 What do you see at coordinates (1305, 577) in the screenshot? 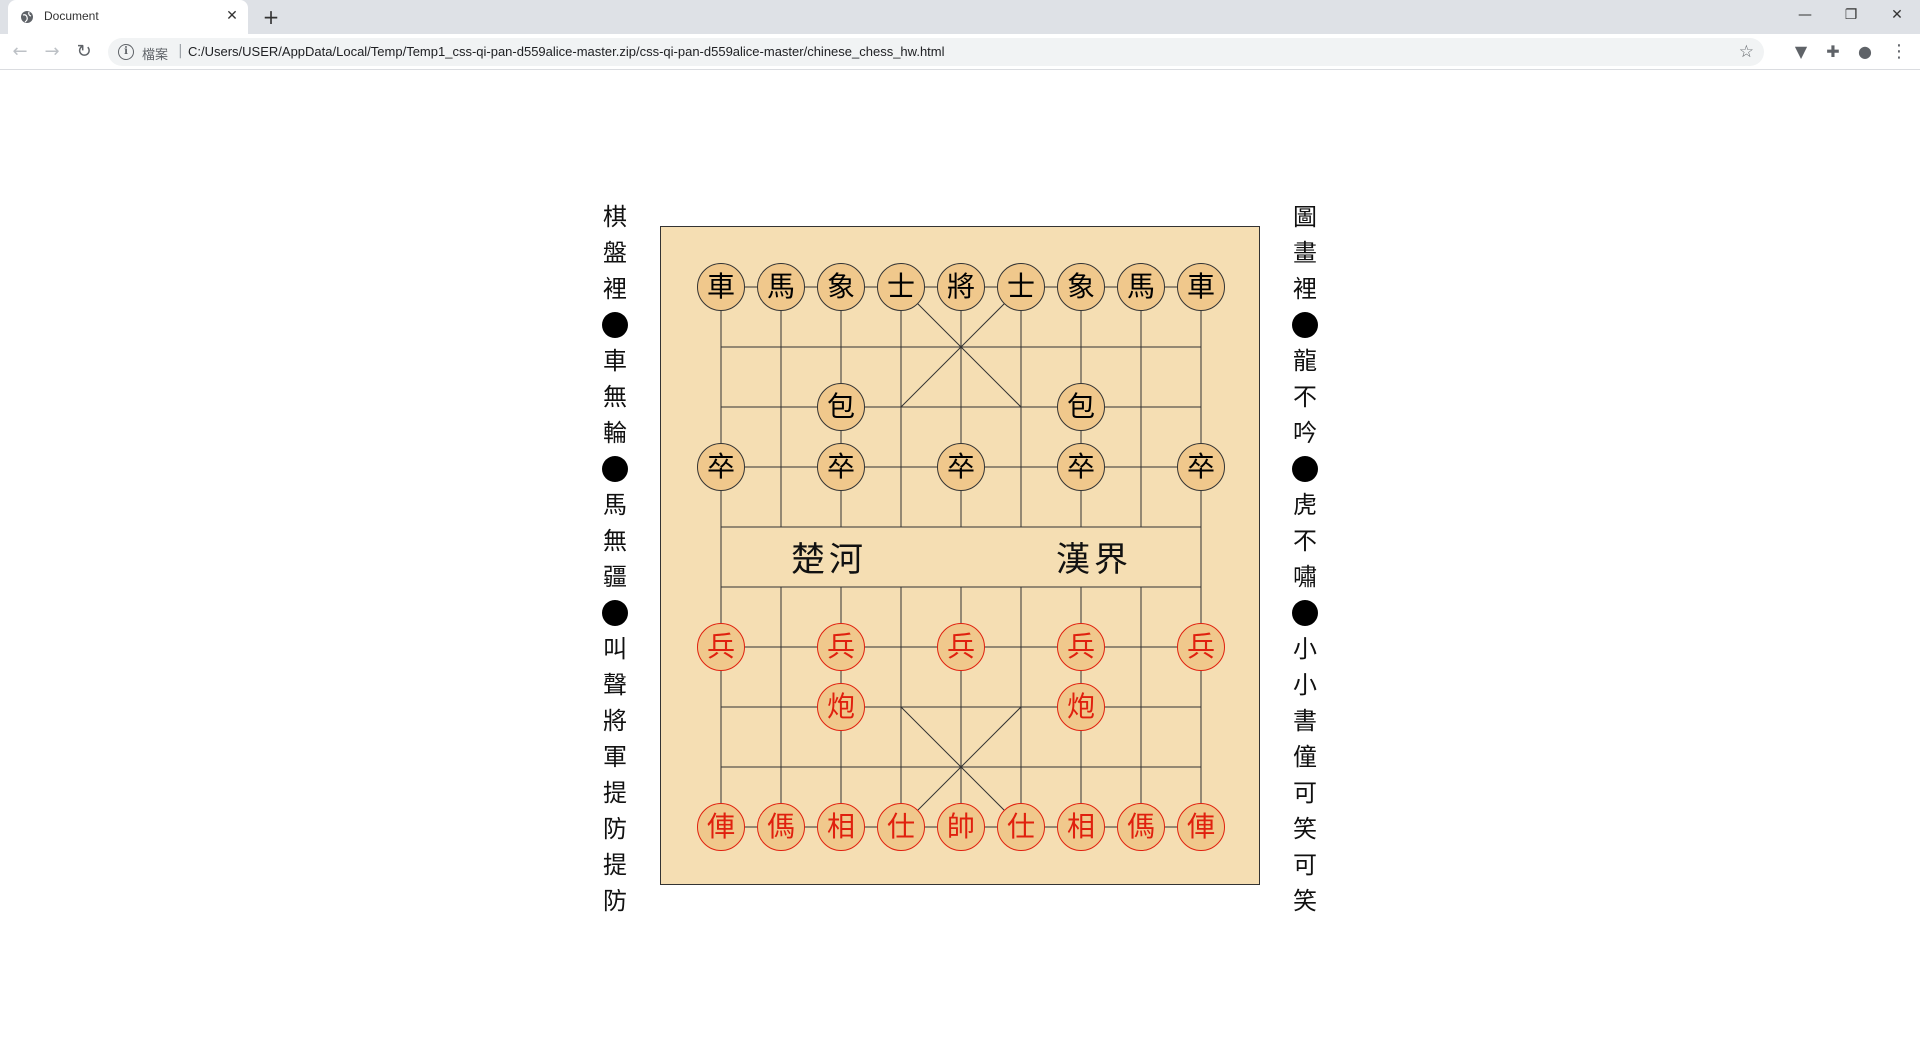
I see `poem-character: 嘯` at bounding box center [1305, 577].